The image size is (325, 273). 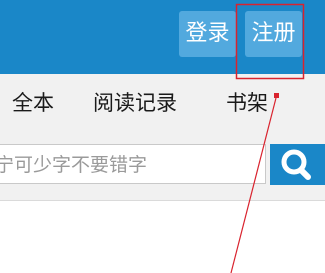 What do you see at coordinates (33, 103) in the screenshot?
I see `nav-item-all: 全本` at bounding box center [33, 103].